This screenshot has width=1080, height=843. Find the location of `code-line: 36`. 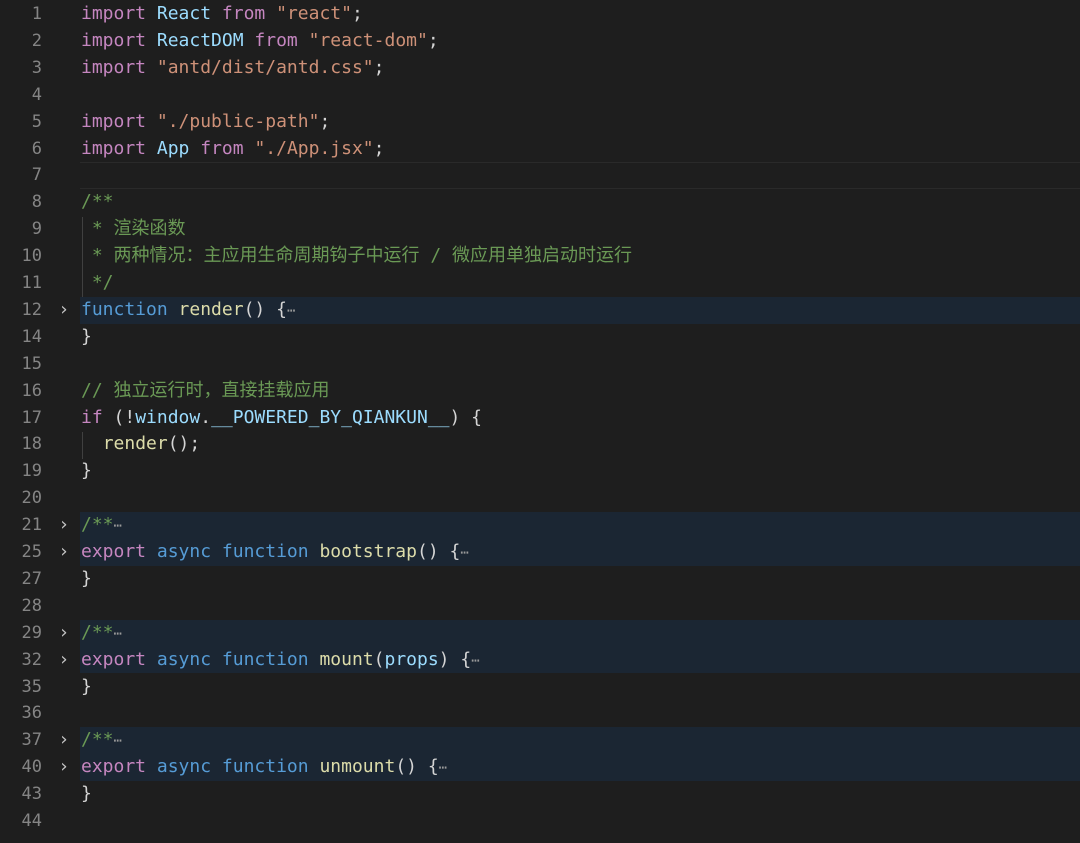

code-line: 36 is located at coordinates (540, 713).